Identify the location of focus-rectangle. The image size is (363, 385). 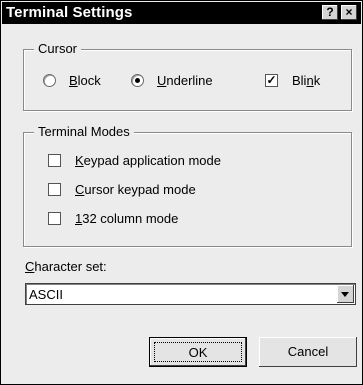
(198, 352).